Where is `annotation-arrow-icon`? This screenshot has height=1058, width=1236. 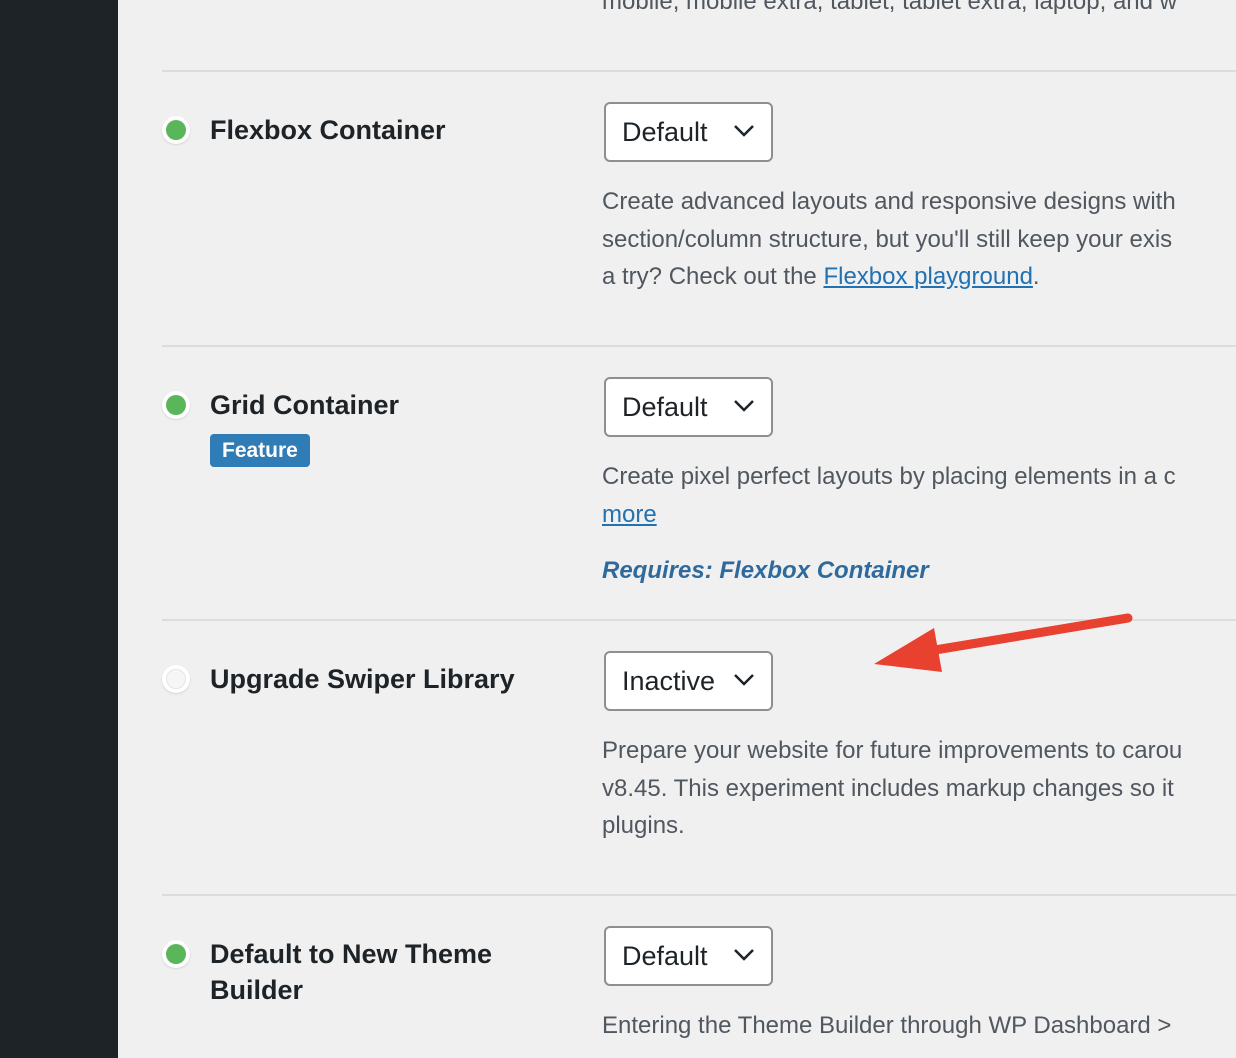
annotation-arrow-icon is located at coordinates (1003, 642).